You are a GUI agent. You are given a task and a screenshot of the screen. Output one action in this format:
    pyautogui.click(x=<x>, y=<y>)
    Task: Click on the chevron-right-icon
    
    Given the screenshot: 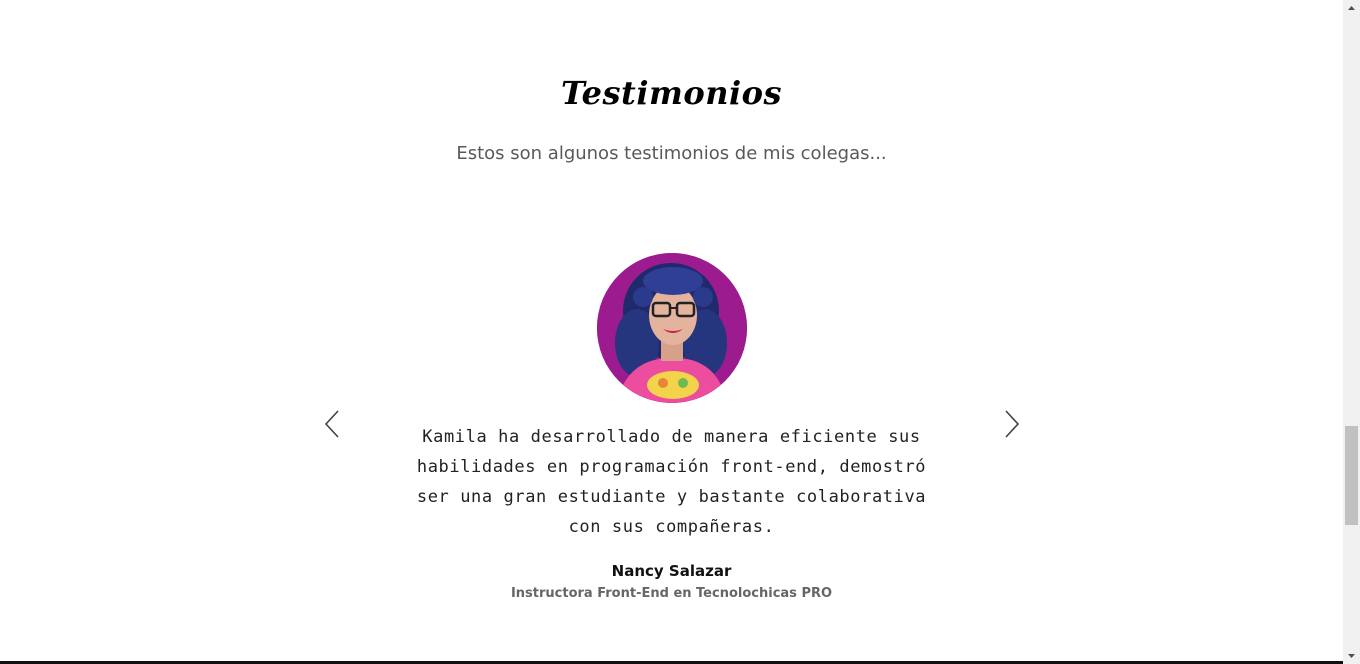 What is the action you would take?
    pyautogui.click(x=1012, y=424)
    